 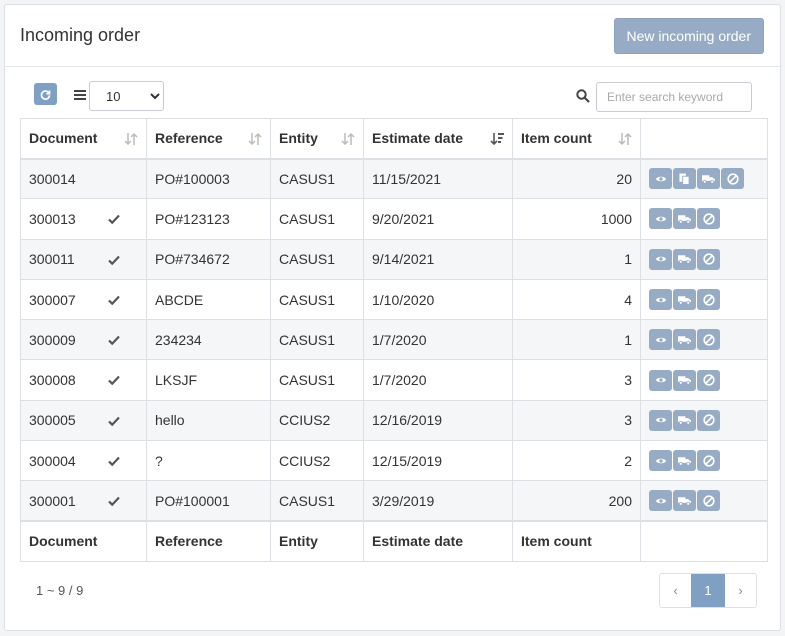 What do you see at coordinates (392, 36) in the screenshot?
I see `panel-header: Incoming order New incoming order` at bounding box center [392, 36].